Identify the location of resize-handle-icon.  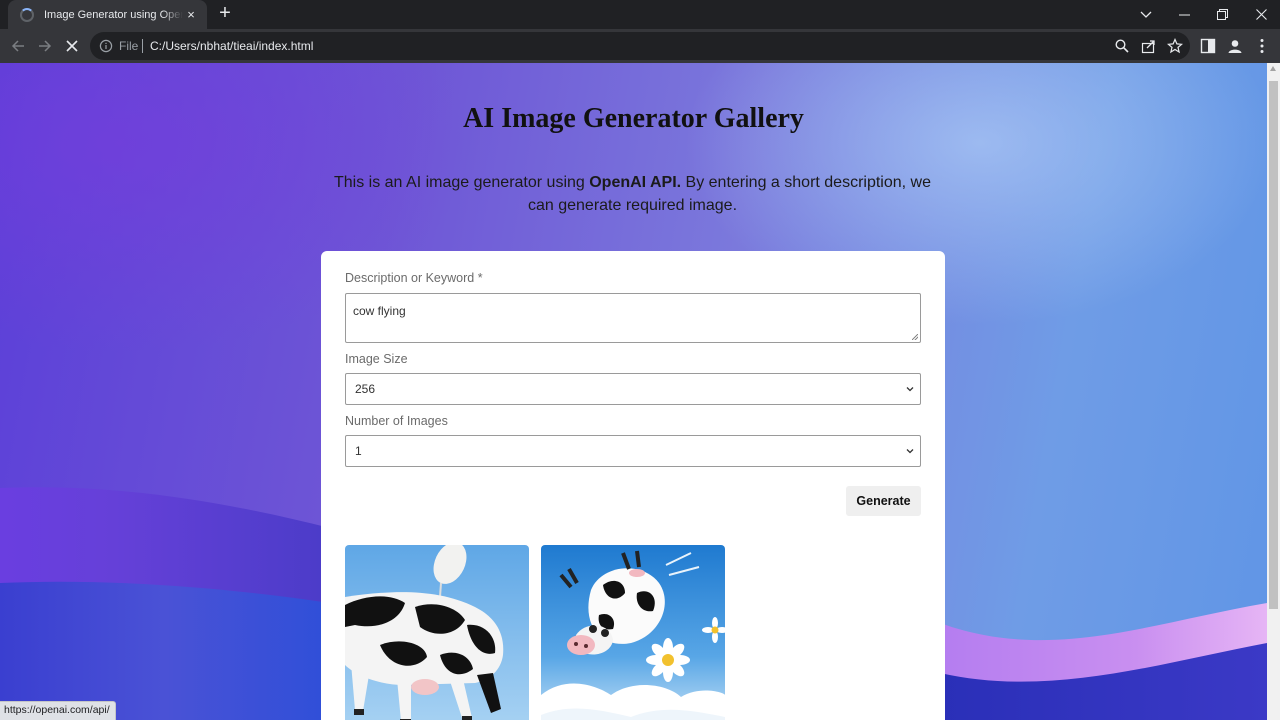
(915, 337).